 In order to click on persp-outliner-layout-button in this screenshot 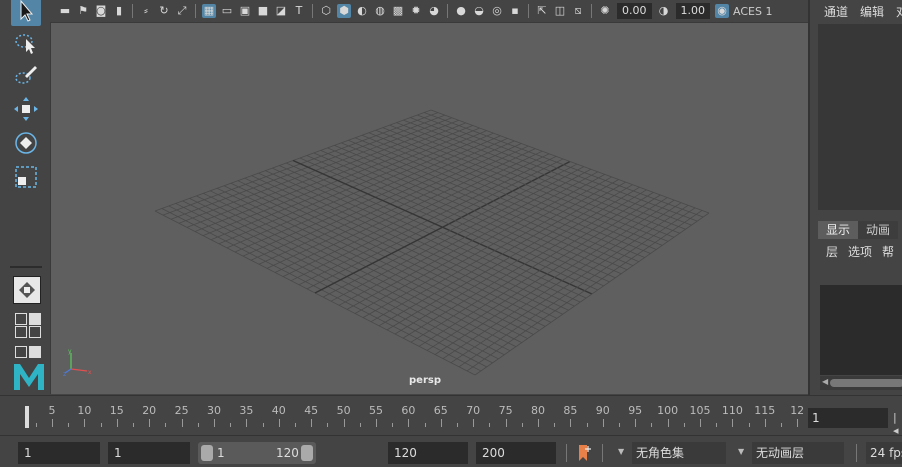, I will do `click(35, 319)`.